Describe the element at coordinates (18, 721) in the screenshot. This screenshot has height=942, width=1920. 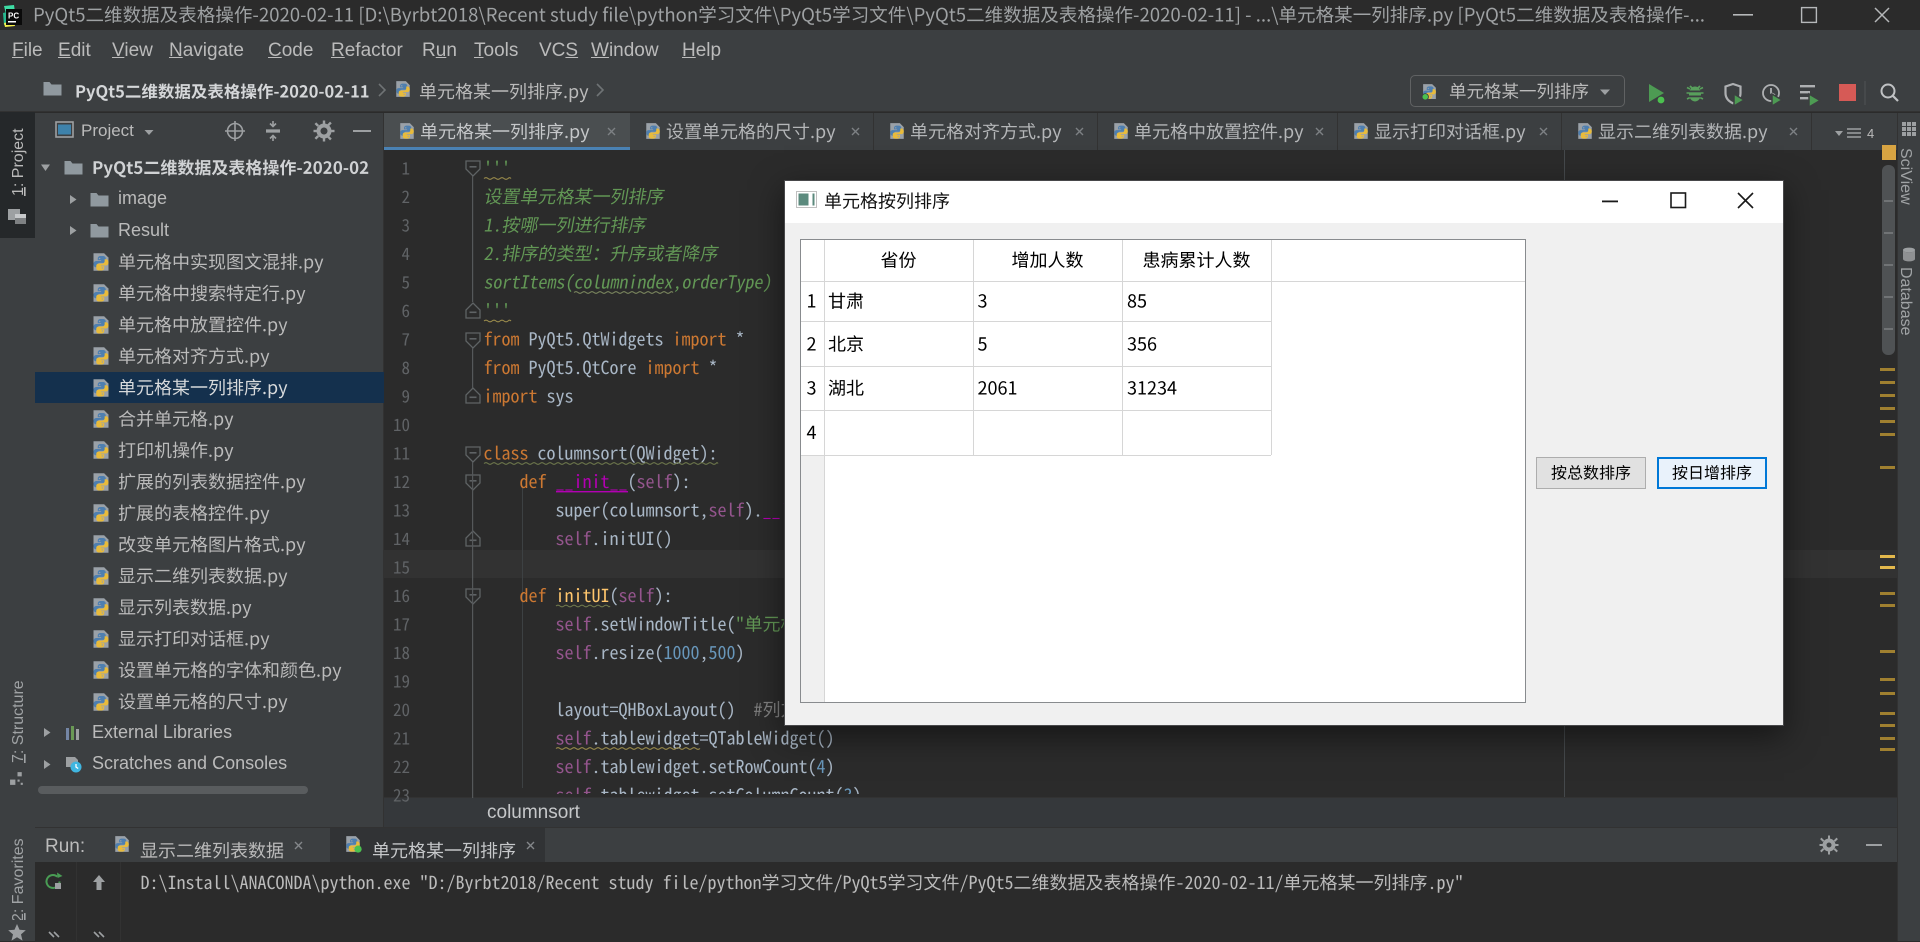
I see `svg-text: 7: Structure` at that location.